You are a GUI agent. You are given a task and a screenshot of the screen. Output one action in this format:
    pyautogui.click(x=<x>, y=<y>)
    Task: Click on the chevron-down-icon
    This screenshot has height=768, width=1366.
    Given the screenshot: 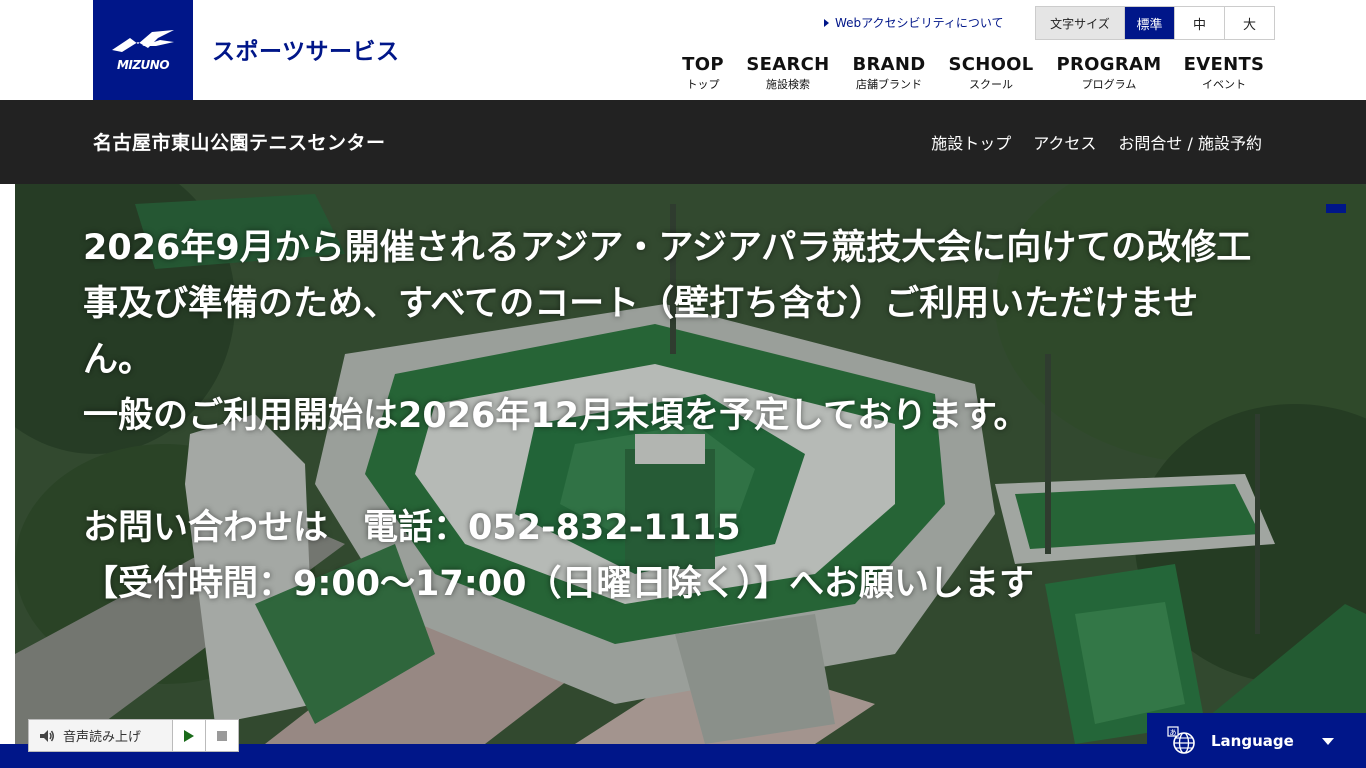 What is the action you would take?
    pyautogui.click(x=1328, y=741)
    